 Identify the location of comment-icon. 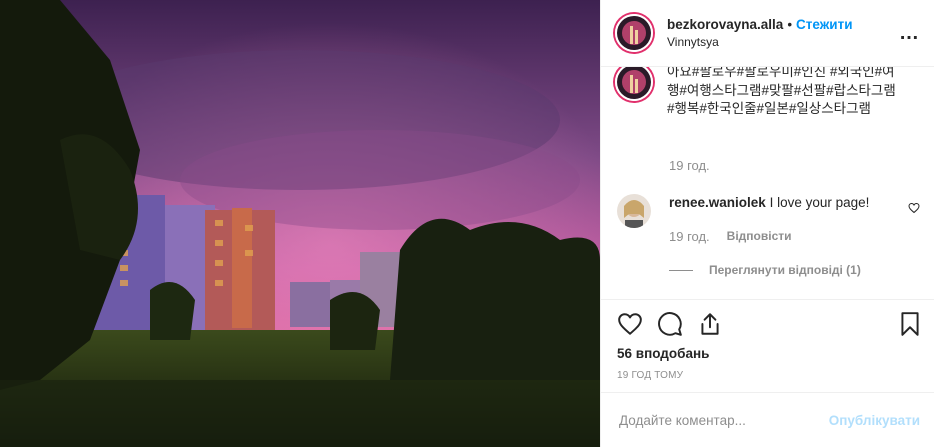
(670, 324).